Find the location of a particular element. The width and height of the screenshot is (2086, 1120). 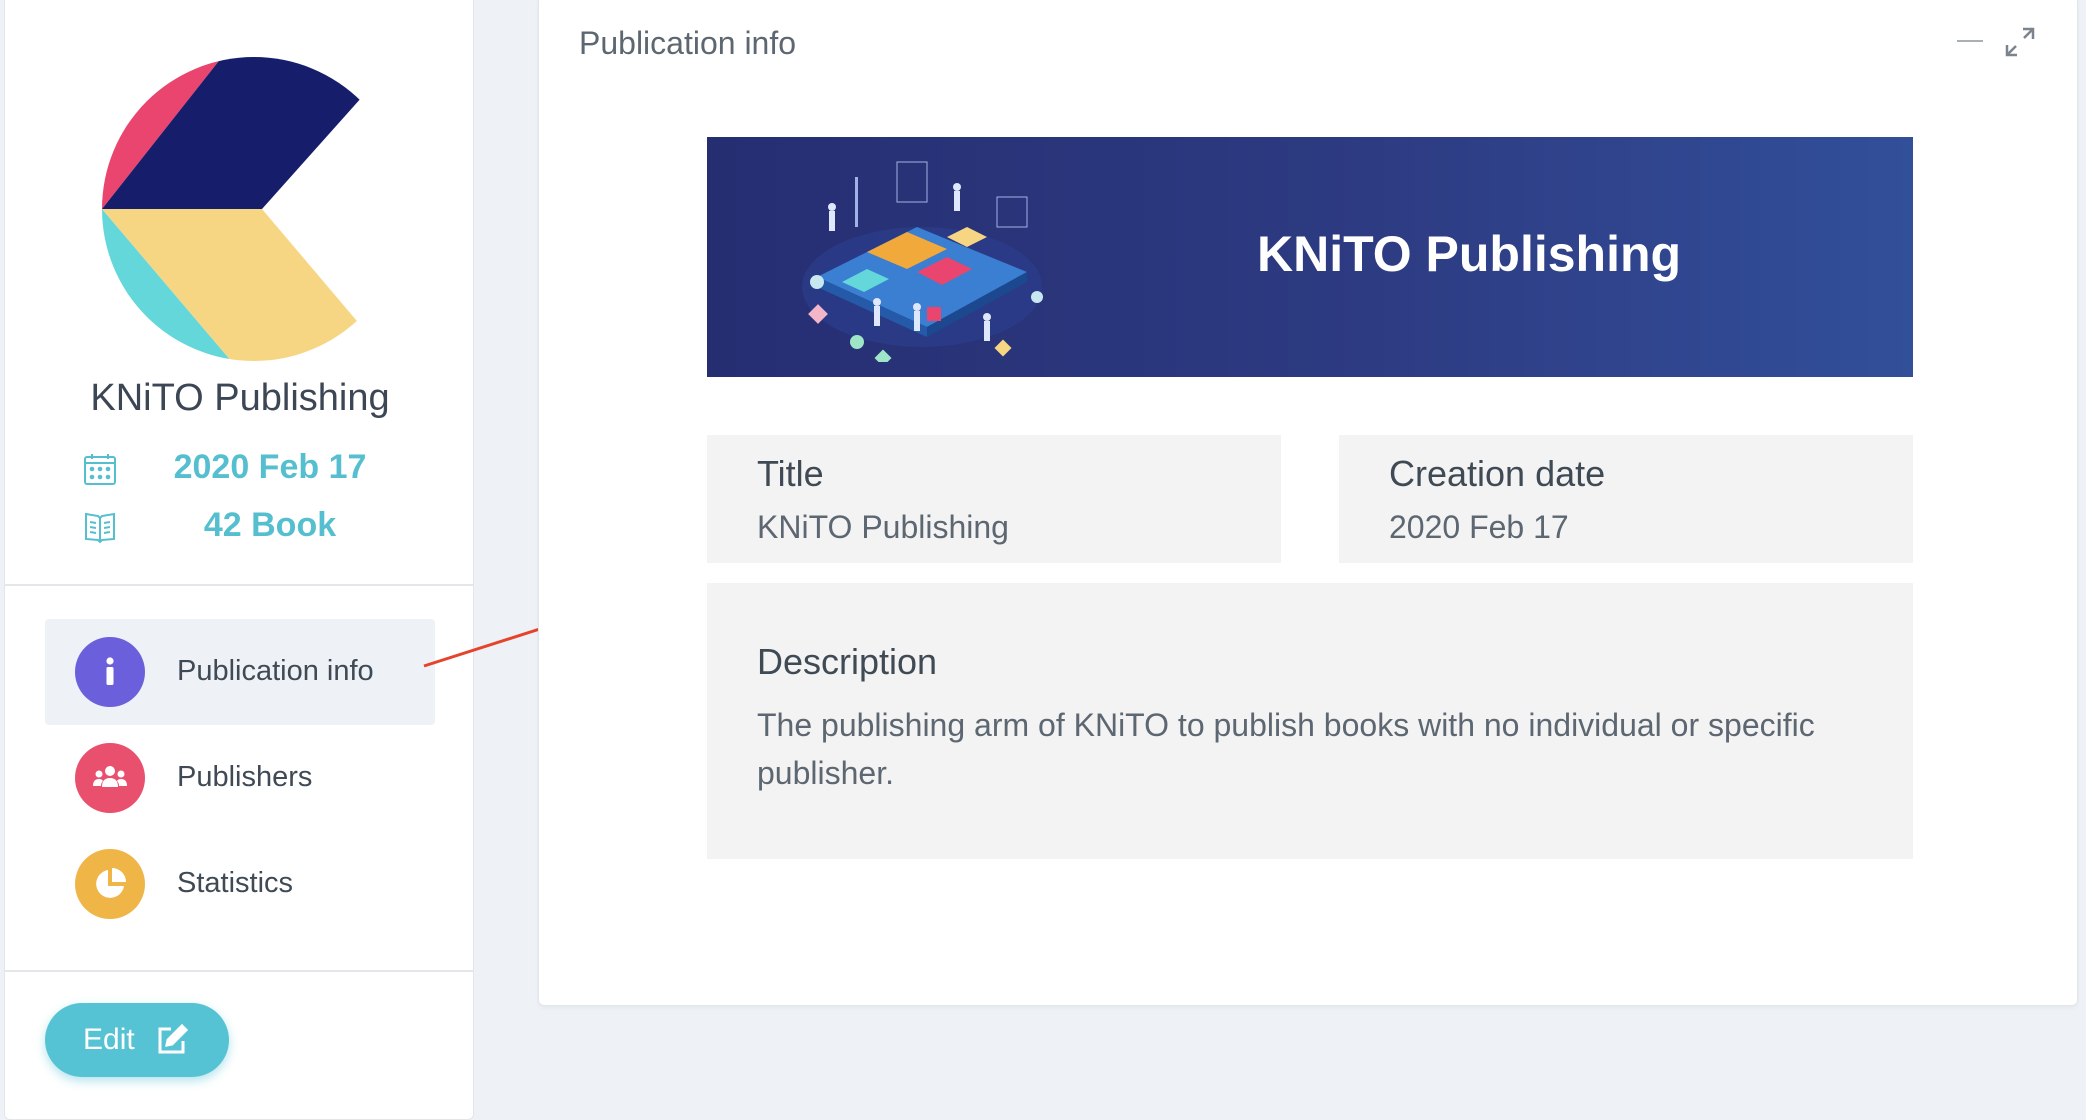

banner-illustration is located at coordinates (922, 261).